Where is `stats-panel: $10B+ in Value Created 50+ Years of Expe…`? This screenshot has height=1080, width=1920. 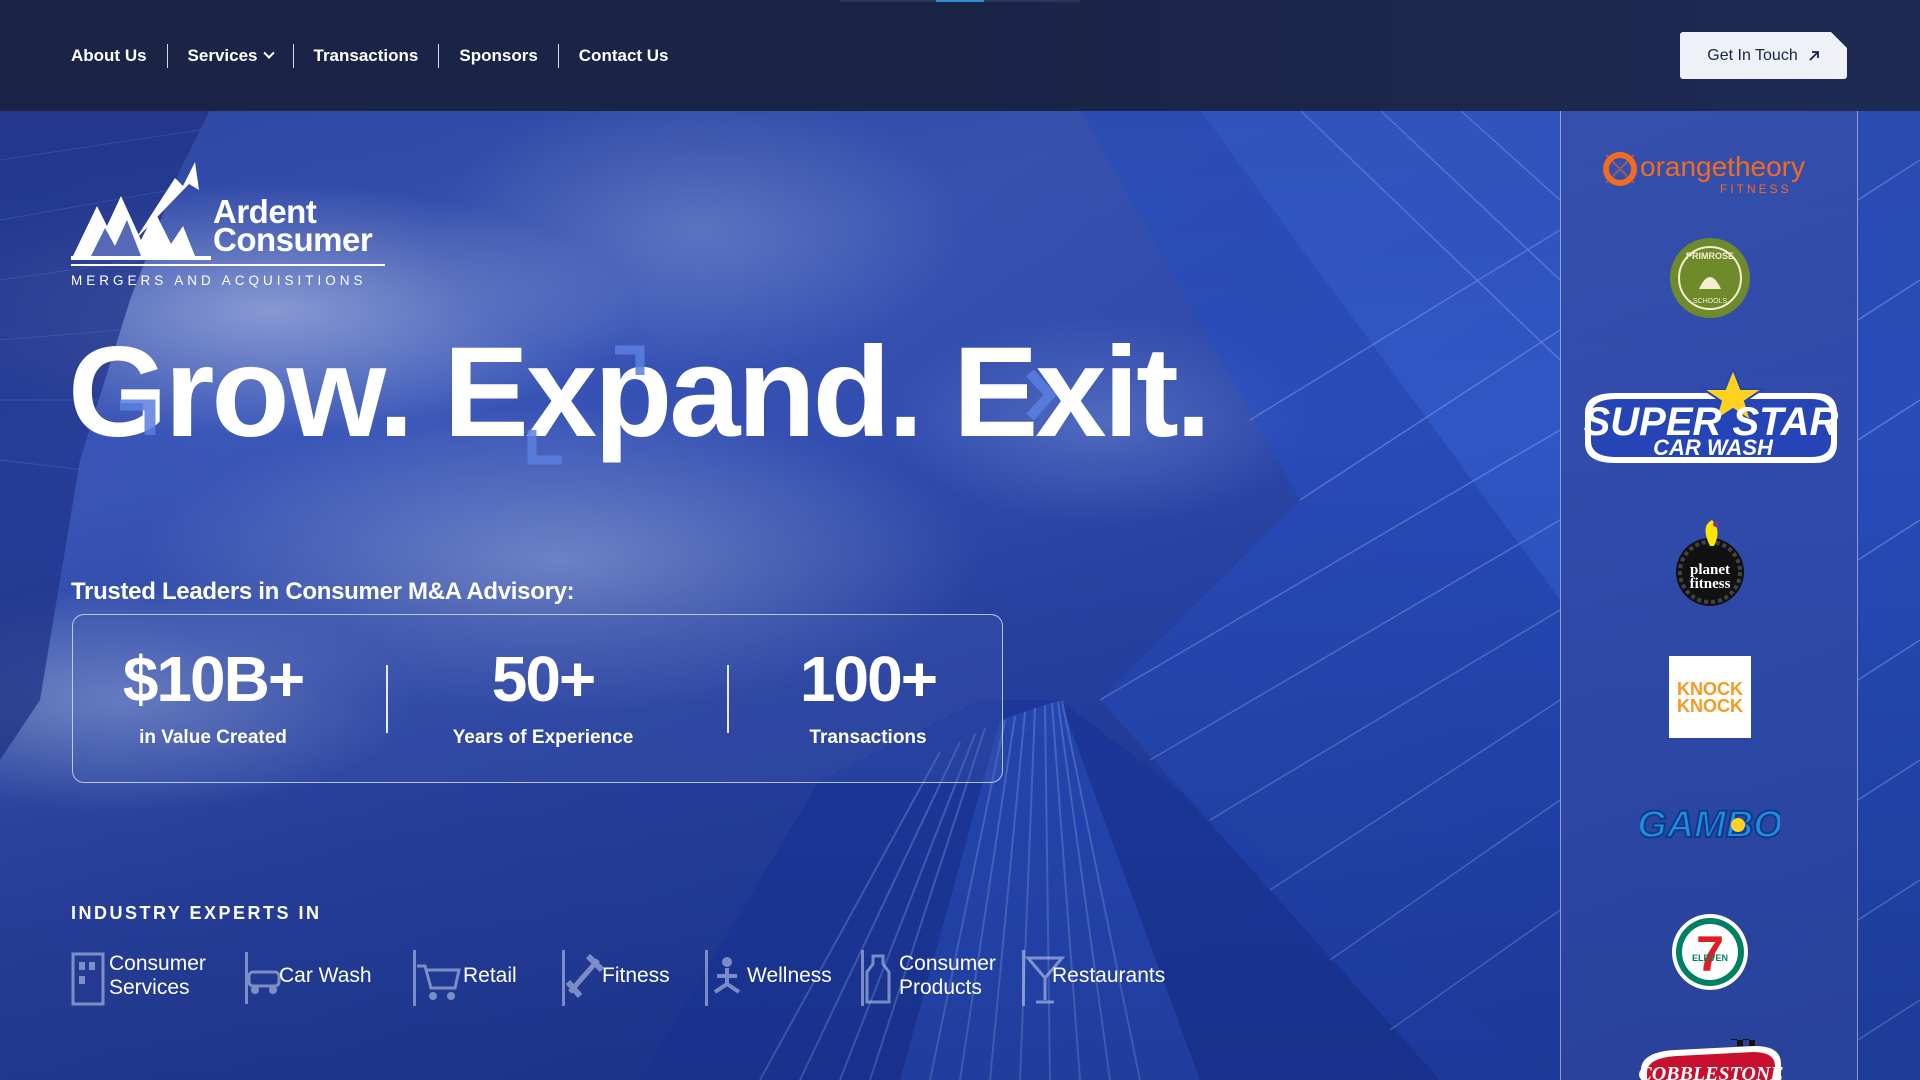 stats-panel: $10B+ in Value Created 50+ Years of Expe… is located at coordinates (537, 698).